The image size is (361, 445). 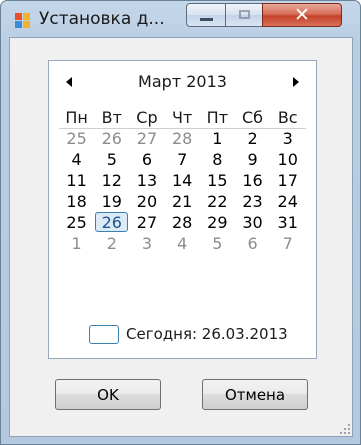 What do you see at coordinates (217, 243) in the screenshot?
I see `adjacent-month-day-cell: 5` at bounding box center [217, 243].